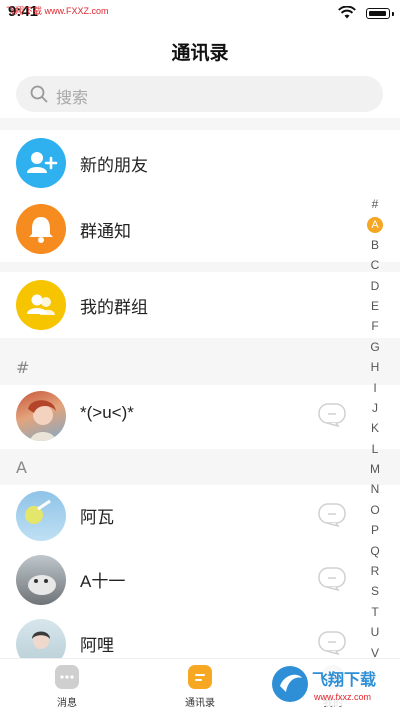 The width and height of the screenshot is (400, 712). I want to click on index-letter: A, so click(375, 224).